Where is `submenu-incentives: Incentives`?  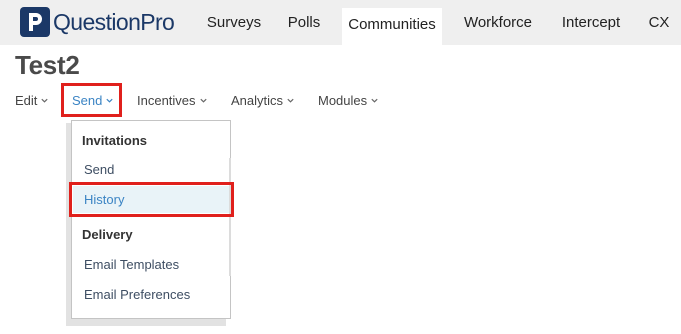 submenu-incentives: Incentives is located at coordinates (172, 100).